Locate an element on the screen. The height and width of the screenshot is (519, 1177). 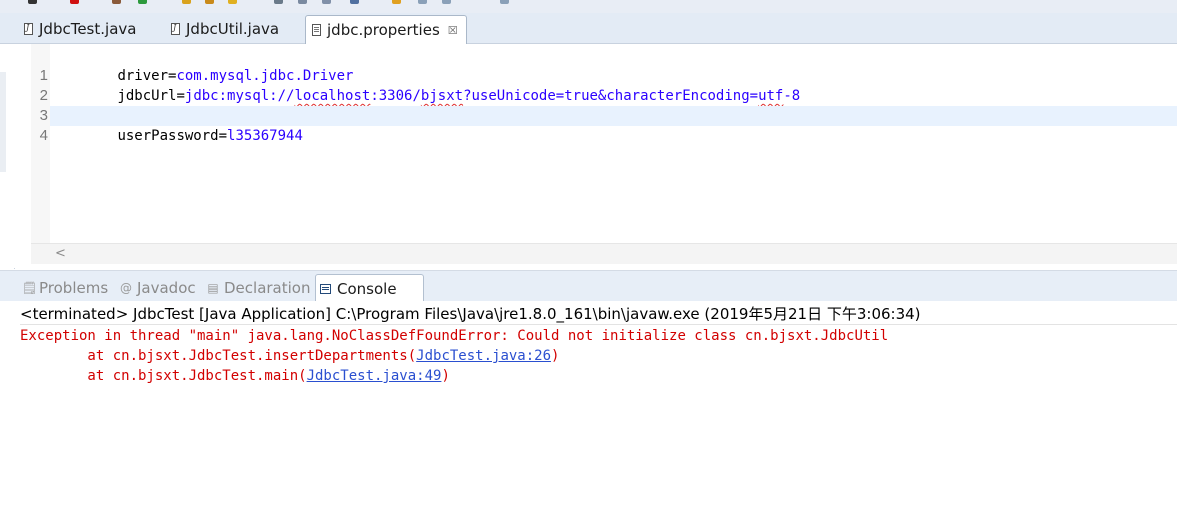
code-line-current: 4 userPassword=l35367944 is located at coordinates (608, 125).